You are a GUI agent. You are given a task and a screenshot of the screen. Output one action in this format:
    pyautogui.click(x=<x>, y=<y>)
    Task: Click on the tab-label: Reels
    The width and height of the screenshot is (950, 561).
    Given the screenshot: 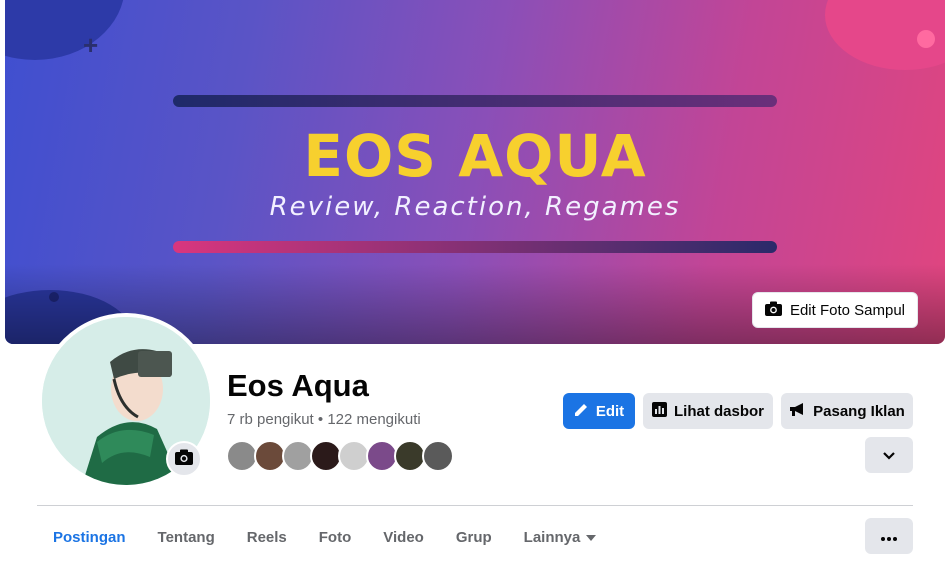 What is the action you would take?
    pyautogui.click(x=266, y=537)
    